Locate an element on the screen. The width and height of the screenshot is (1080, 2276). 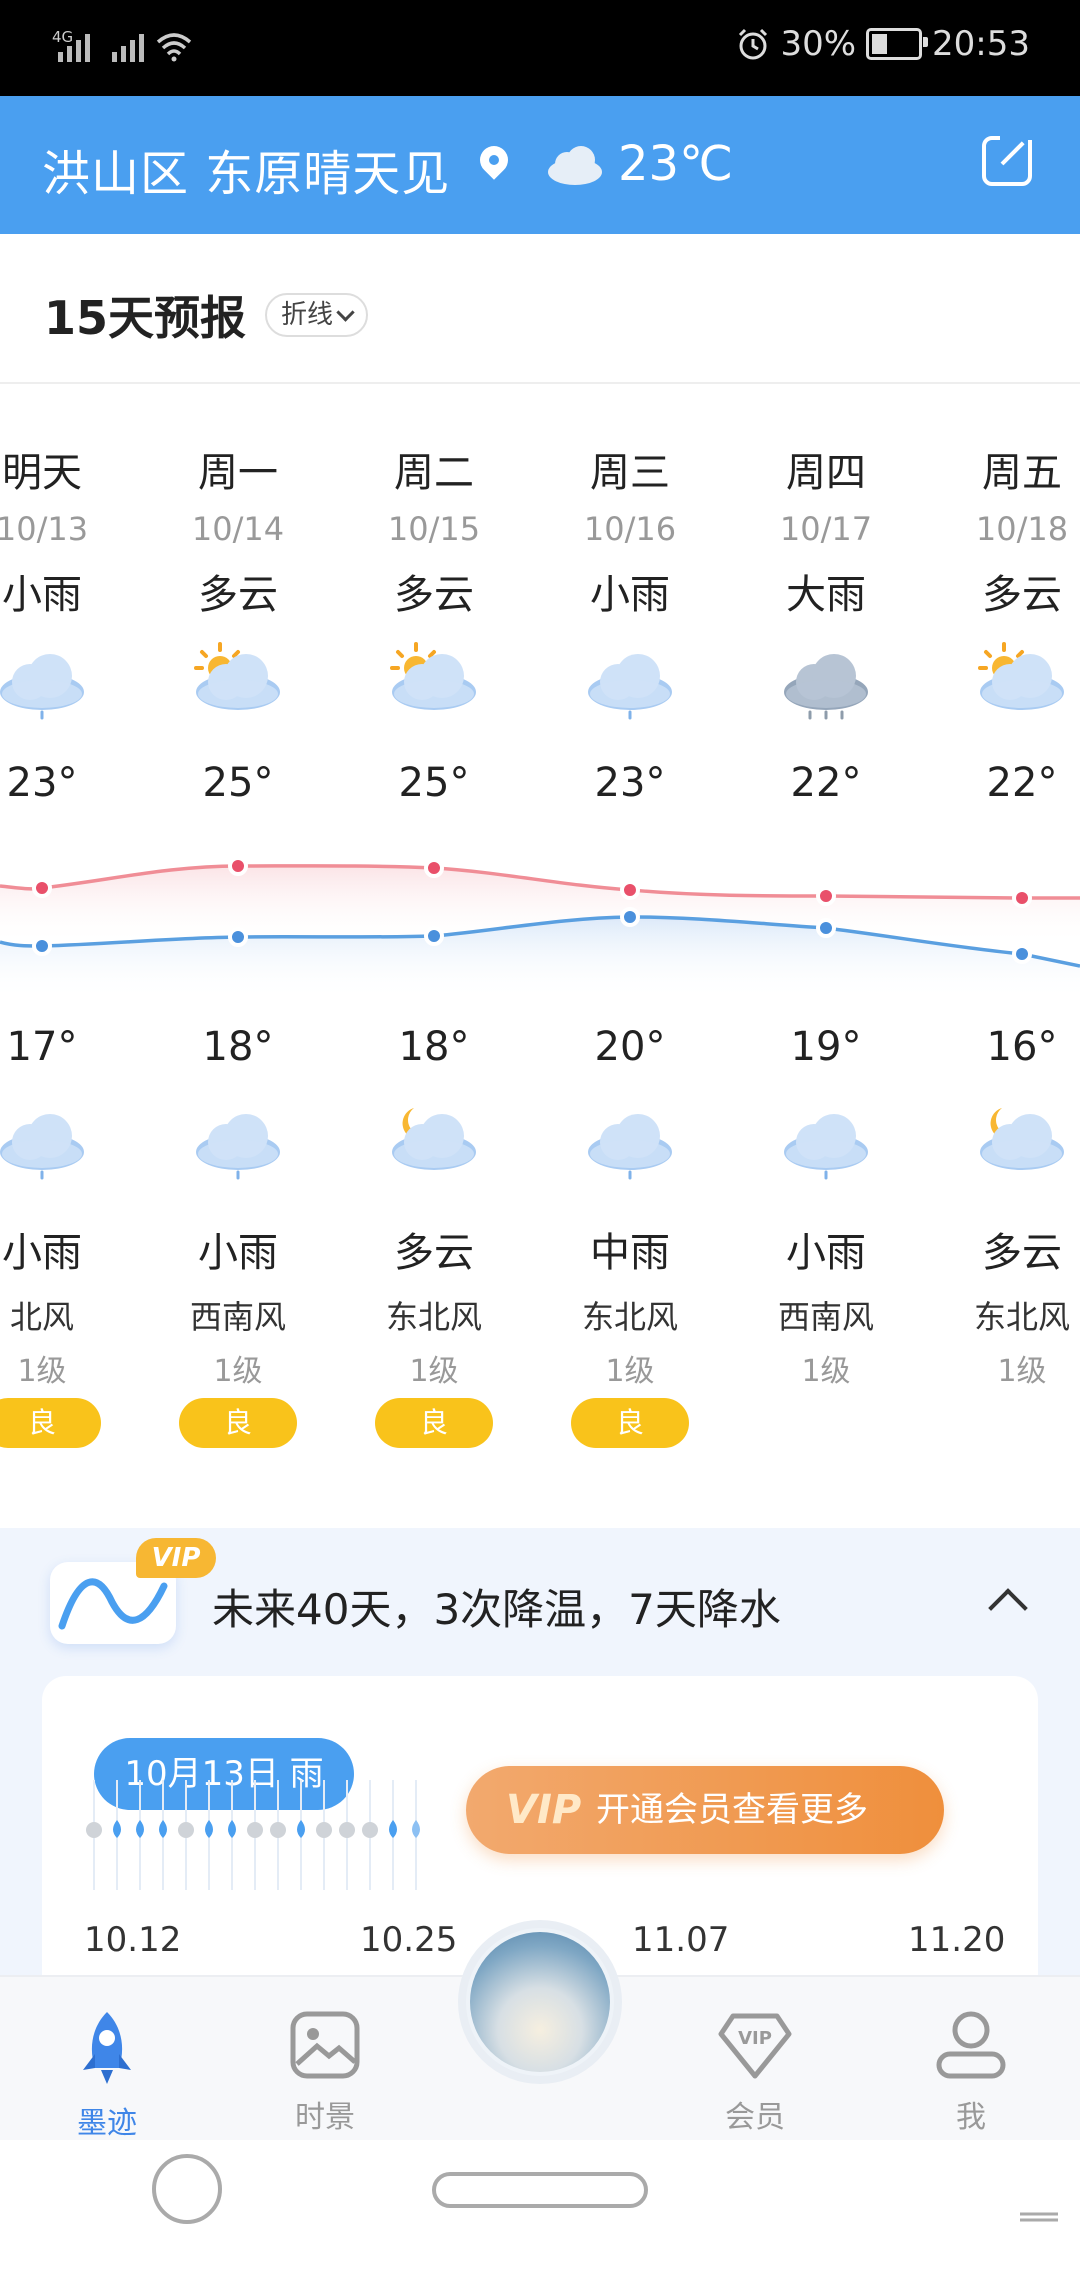
day-date: 10/15 is located at coordinates (434, 529).